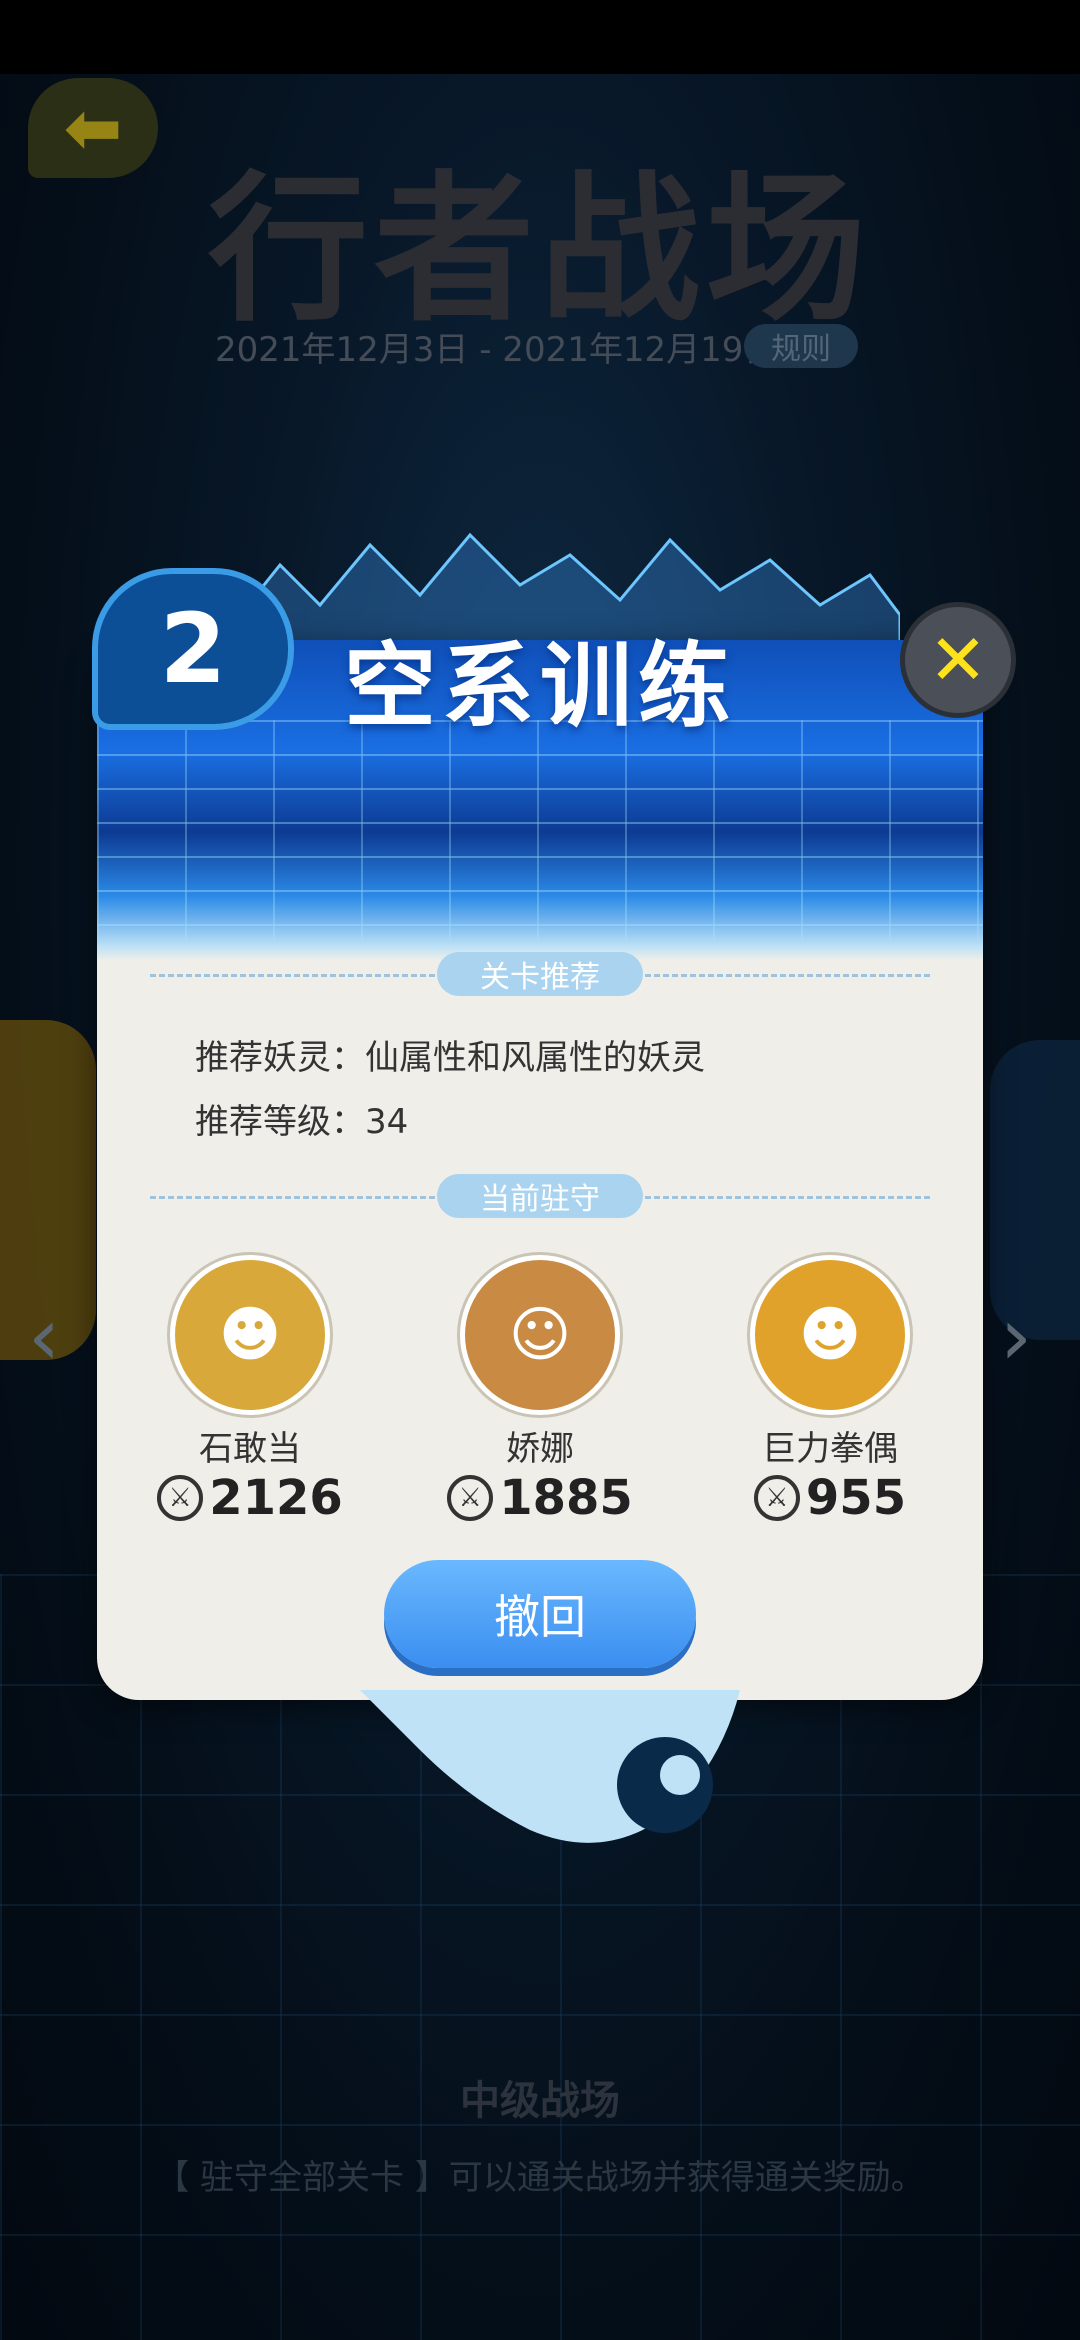 Image resolution: width=1080 pixels, height=2340 pixels. Describe the element at coordinates (540, 1614) in the screenshot. I see `withdraw-button: 撤回` at that location.